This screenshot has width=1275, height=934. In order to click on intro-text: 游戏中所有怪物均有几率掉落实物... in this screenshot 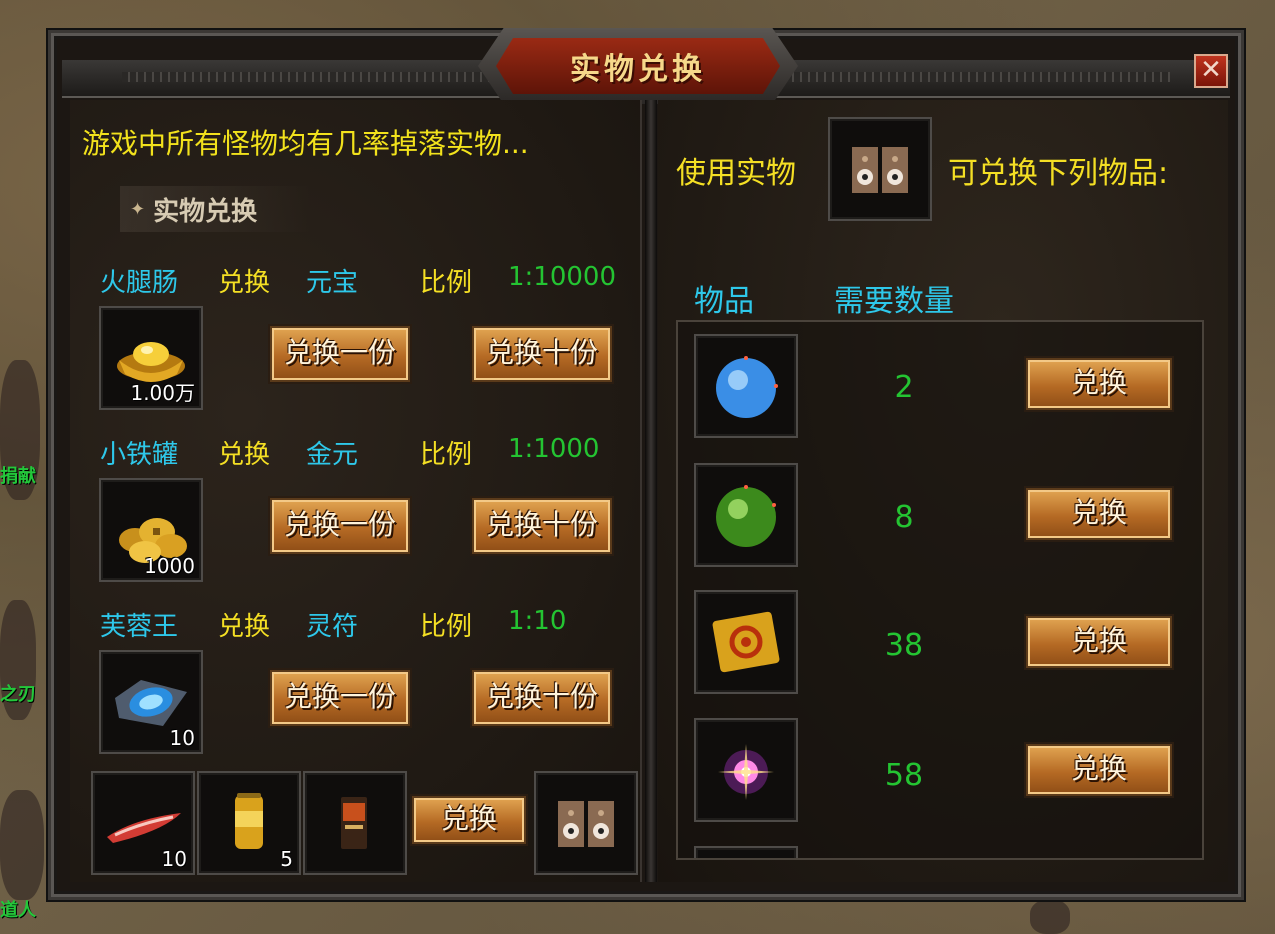, I will do `click(305, 143)`.